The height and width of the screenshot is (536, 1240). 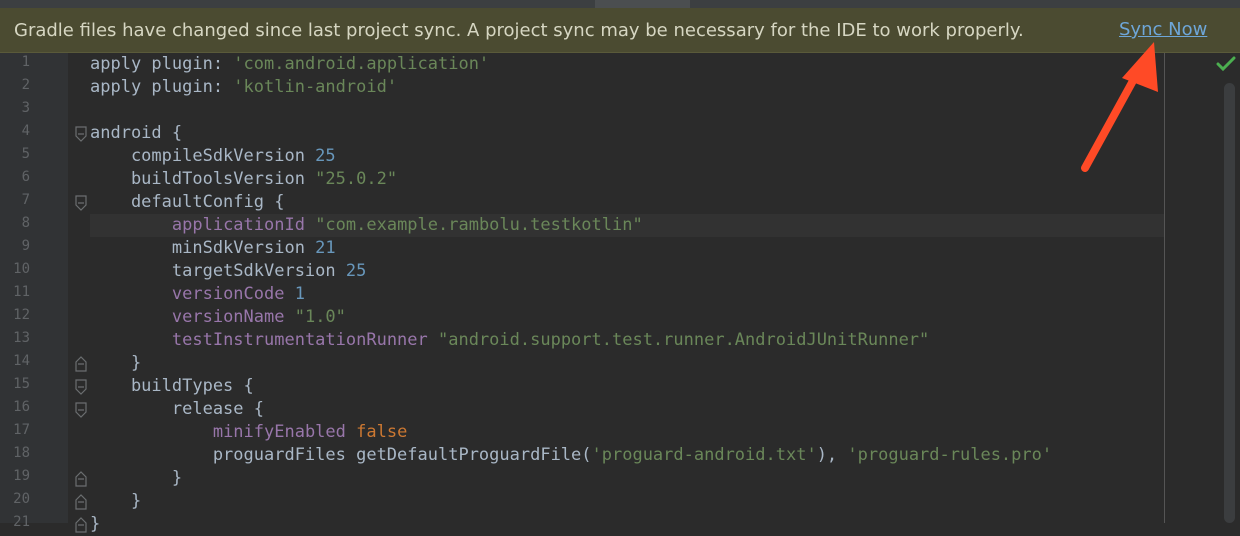 I want to click on code-line: 3, so click(x=620, y=110).